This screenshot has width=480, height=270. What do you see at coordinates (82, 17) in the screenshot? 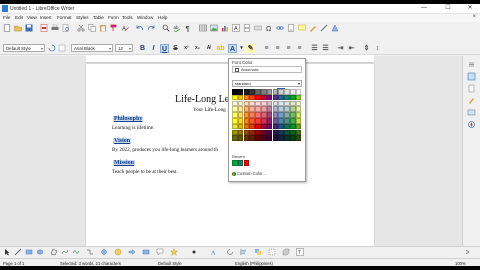
I see `menu-styles: Styles` at bounding box center [82, 17].